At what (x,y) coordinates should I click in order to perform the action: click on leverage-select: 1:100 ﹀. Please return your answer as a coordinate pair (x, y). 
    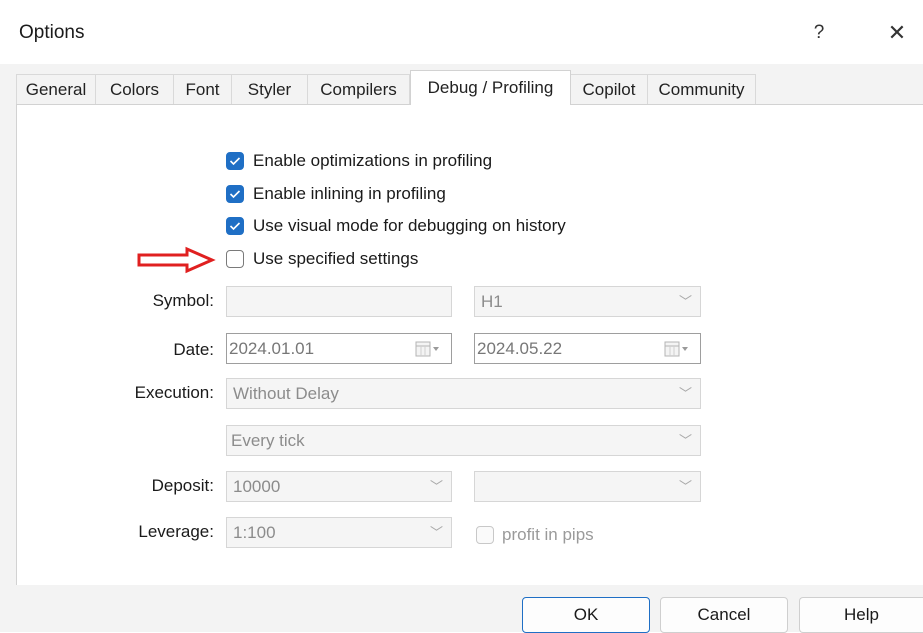
    Looking at the image, I should click on (339, 532).